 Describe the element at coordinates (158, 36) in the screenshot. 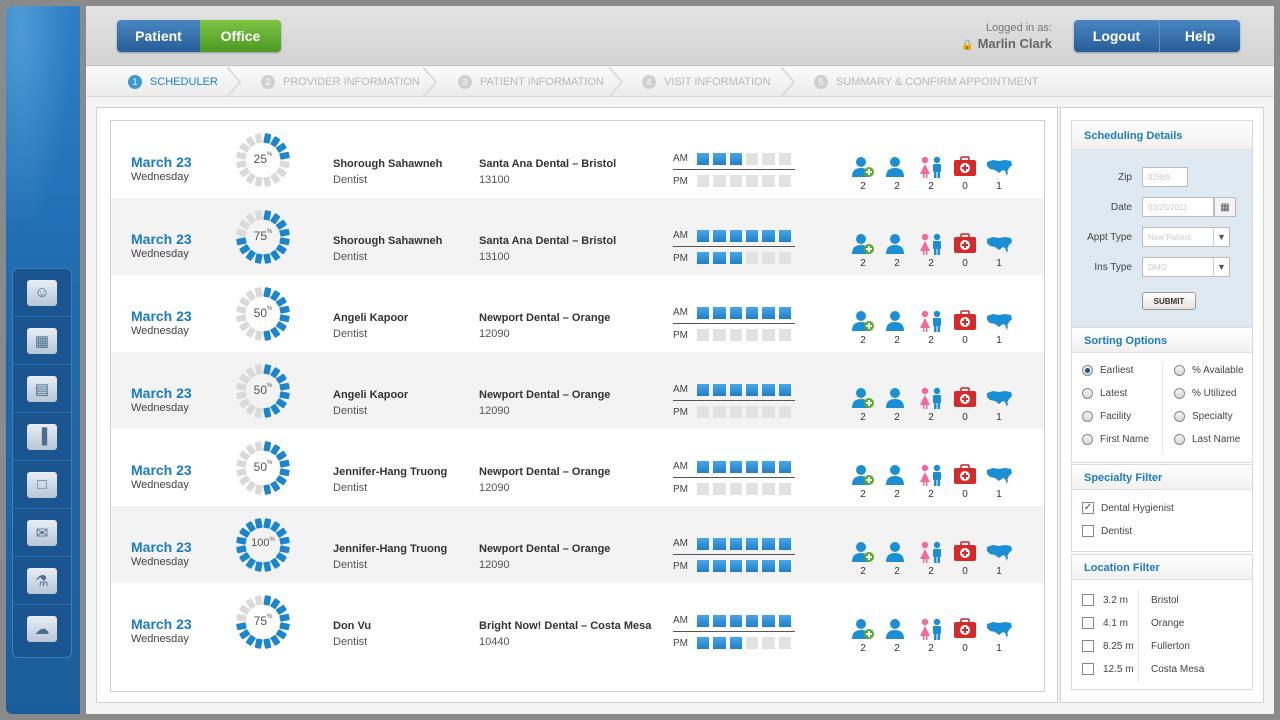

I see `patient-button: Patient` at that location.